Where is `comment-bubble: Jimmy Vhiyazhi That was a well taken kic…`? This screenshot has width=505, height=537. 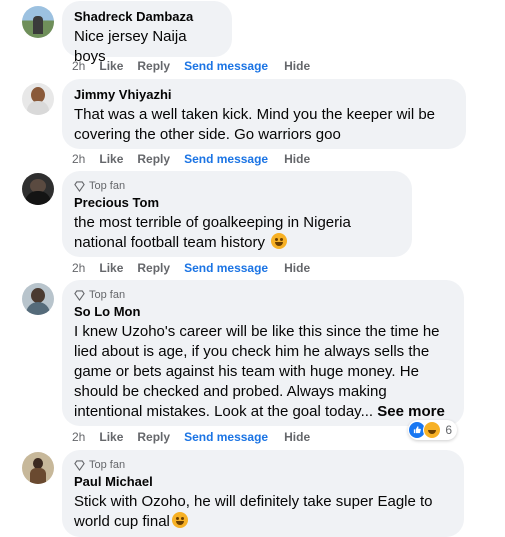 comment-bubble: Jimmy Vhiyazhi That was a well taken kic… is located at coordinates (264, 114).